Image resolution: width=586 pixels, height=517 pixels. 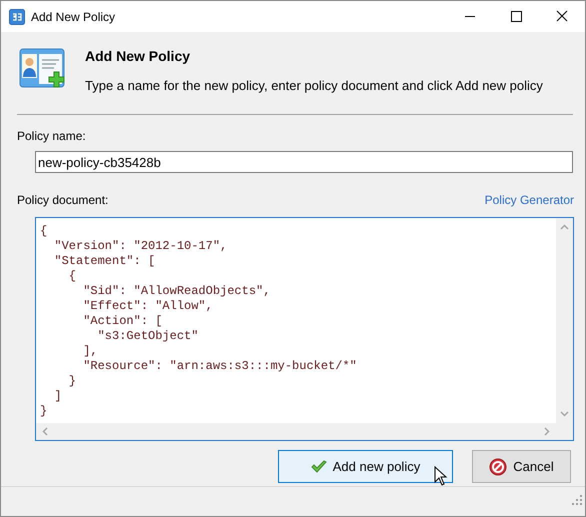 What do you see at coordinates (296, 431) in the screenshot?
I see `horizontal-scrollbar` at bounding box center [296, 431].